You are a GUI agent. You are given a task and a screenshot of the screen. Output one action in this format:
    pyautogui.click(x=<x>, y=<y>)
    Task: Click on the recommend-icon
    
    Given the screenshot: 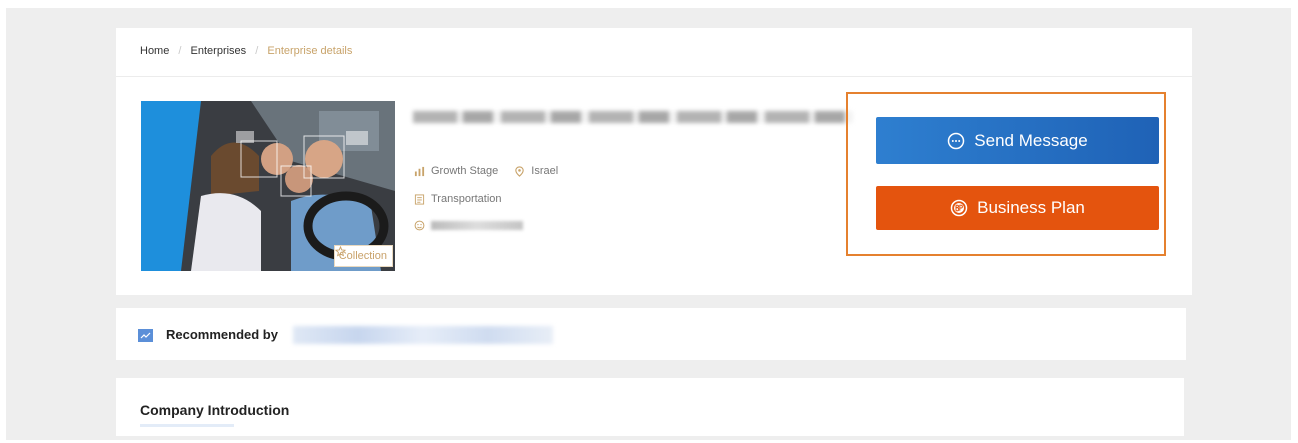 What is the action you would take?
    pyautogui.click(x=145, y=335)
    